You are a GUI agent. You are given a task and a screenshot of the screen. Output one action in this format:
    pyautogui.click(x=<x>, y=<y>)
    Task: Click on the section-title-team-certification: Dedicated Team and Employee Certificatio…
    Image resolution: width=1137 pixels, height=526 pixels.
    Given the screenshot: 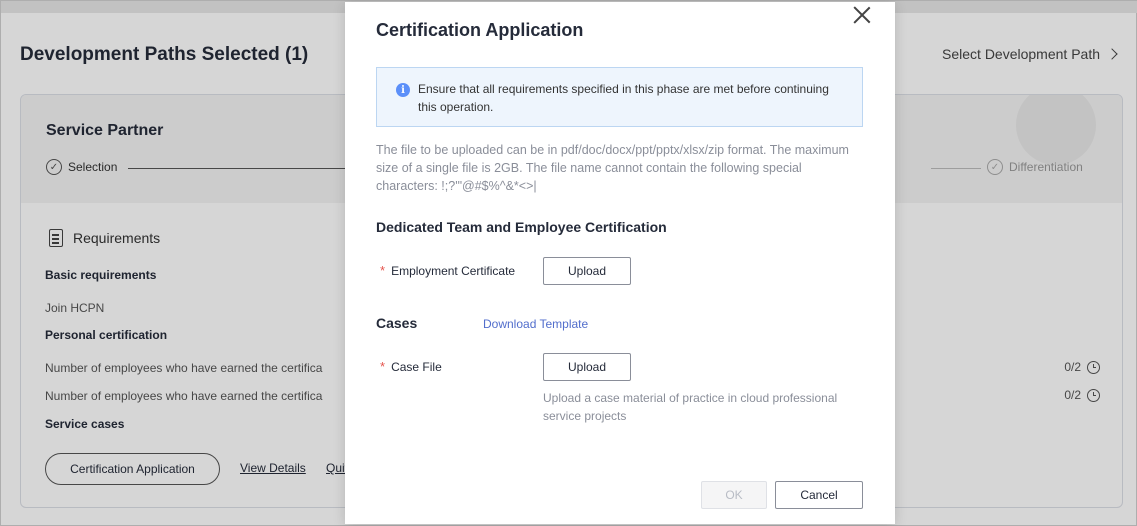 What is the action you would take?
    pyautogui.click(x=521, y=227)
    